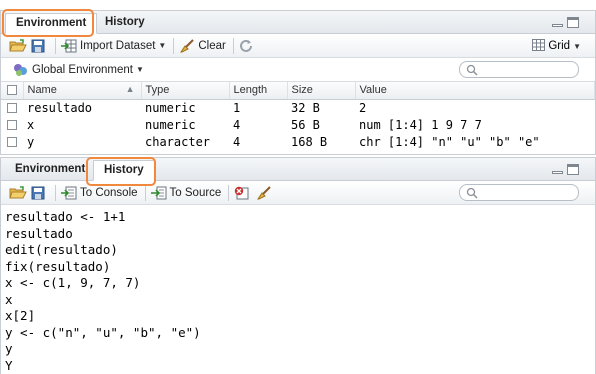 This screenshot has height=374, width=596. What do you see at coordinates (31, 124) in the screenshot?
I see `variable-name: x` at bounding box center [31, 124].